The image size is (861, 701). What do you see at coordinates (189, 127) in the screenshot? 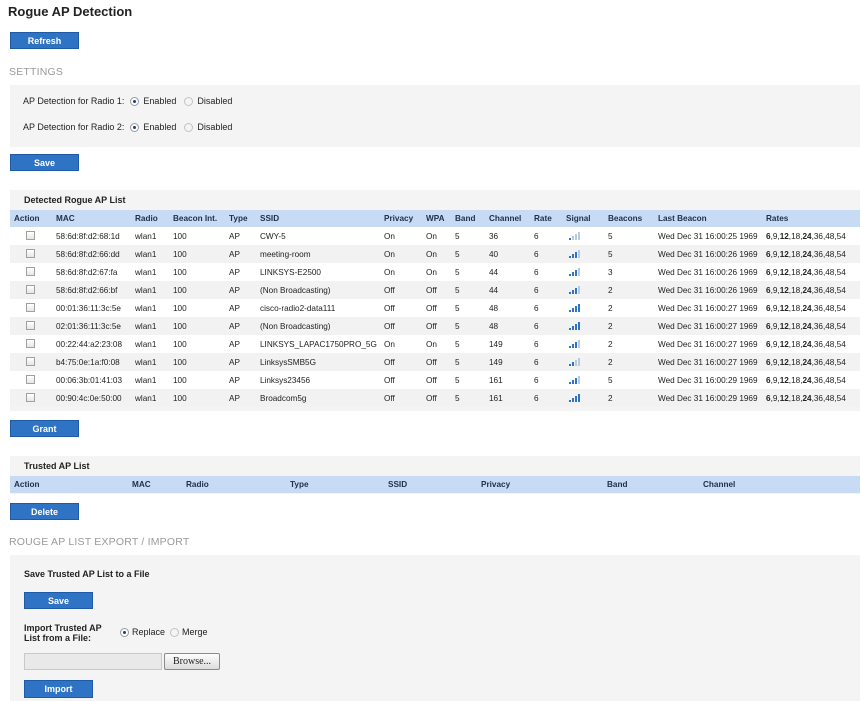
I see `radio2-disabled-radio` at bounding box center [189, 127].